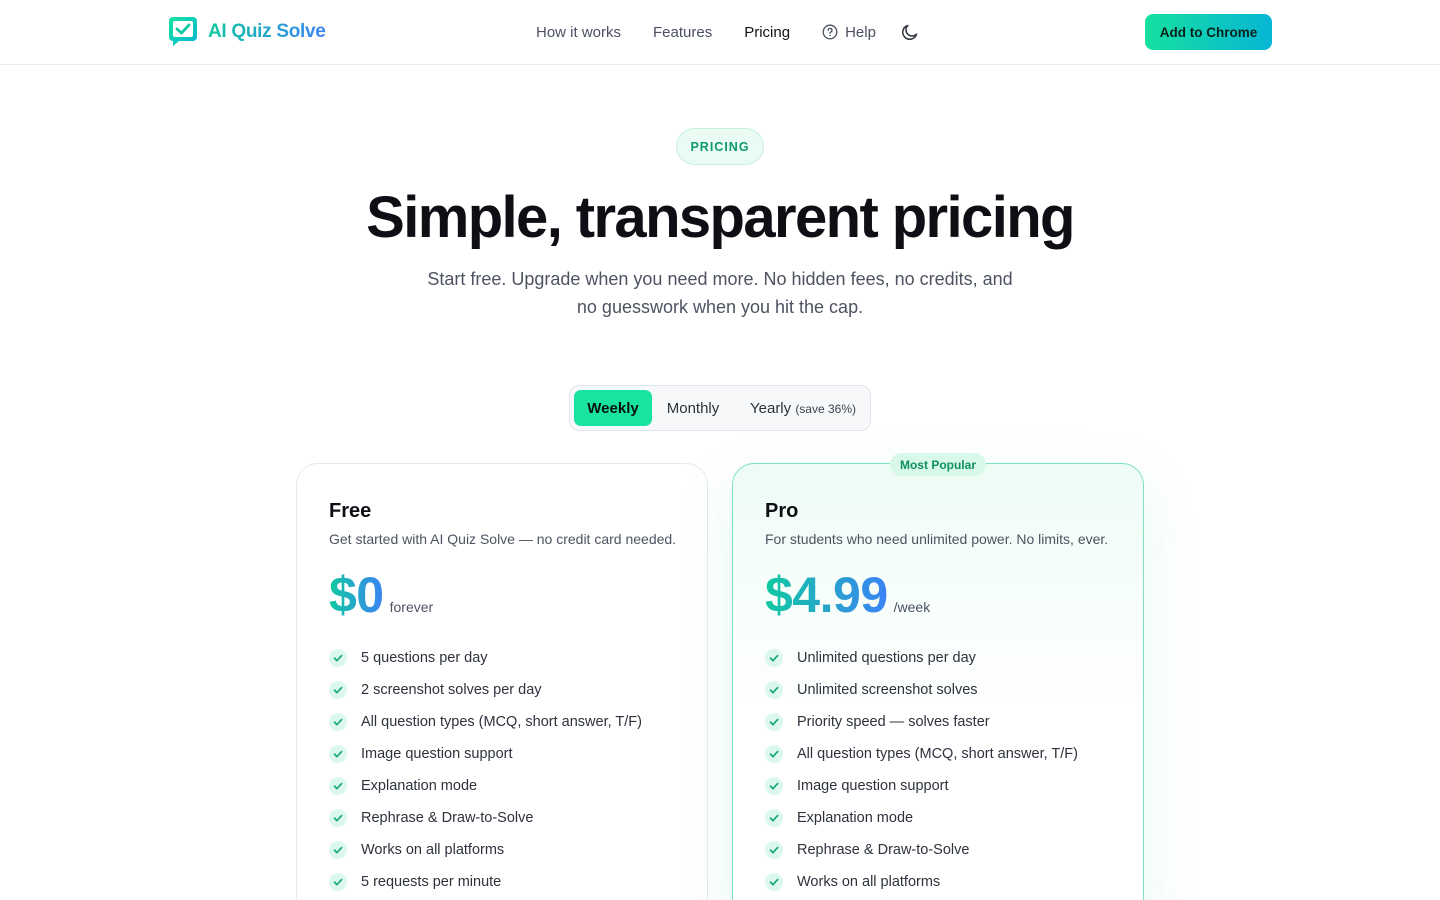 This screenshot has height=900, width=1440. Describe the element at coordinates (431, 882) in the screenshot. I see `feature-label: 5 requests per minute` at that location.